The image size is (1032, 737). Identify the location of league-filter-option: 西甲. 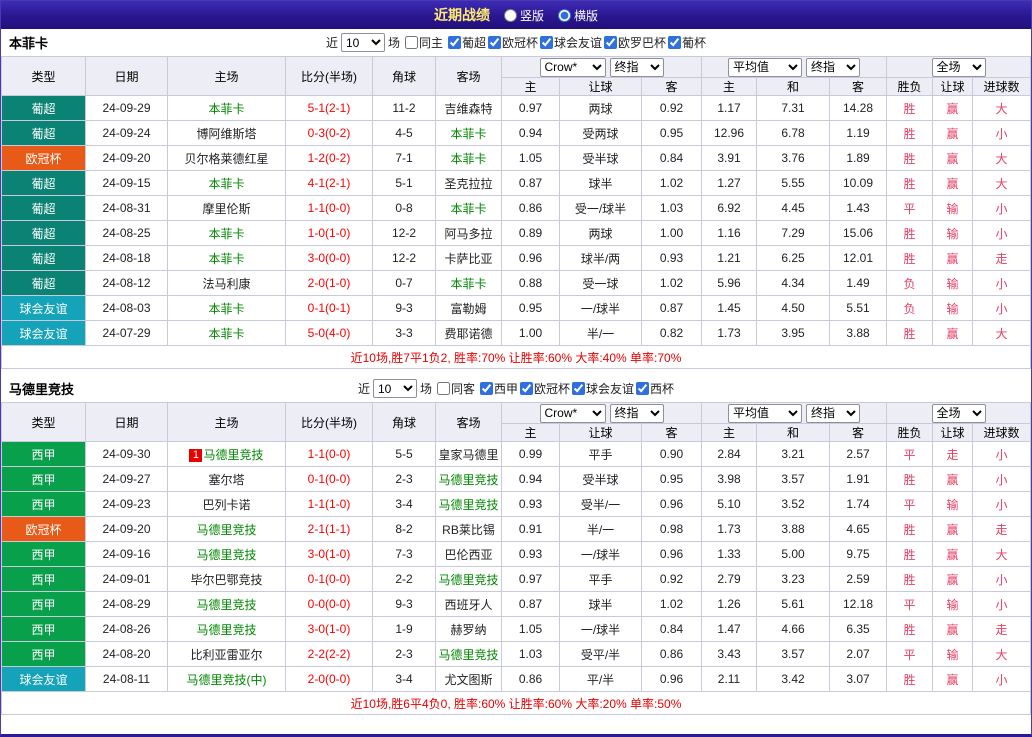
(498, 388).